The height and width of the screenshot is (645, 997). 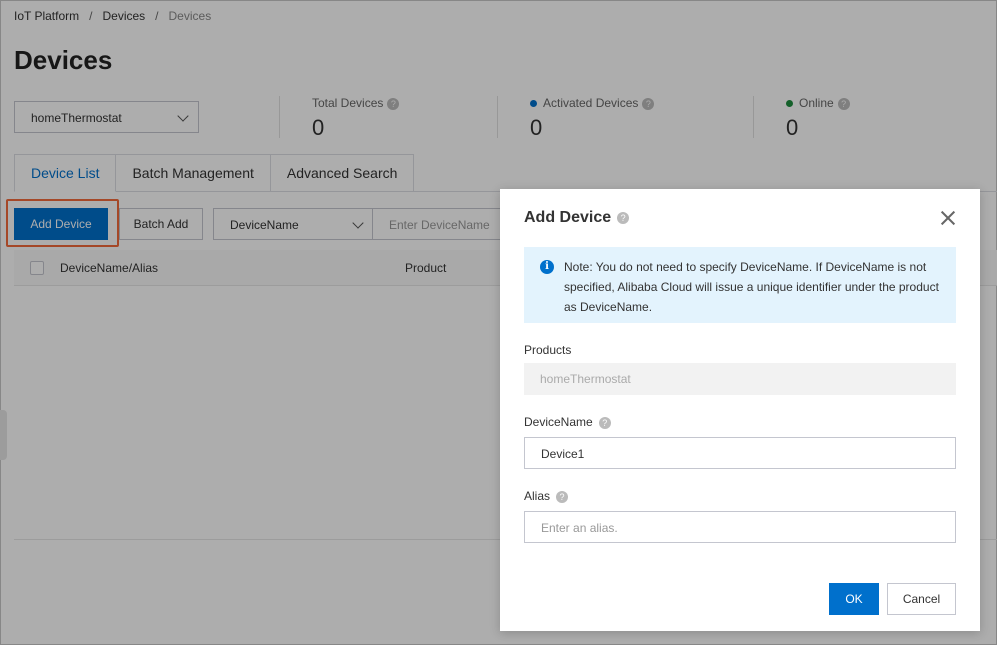 I want to click on cancel-button: Cancel, so click(x=921, y=599).